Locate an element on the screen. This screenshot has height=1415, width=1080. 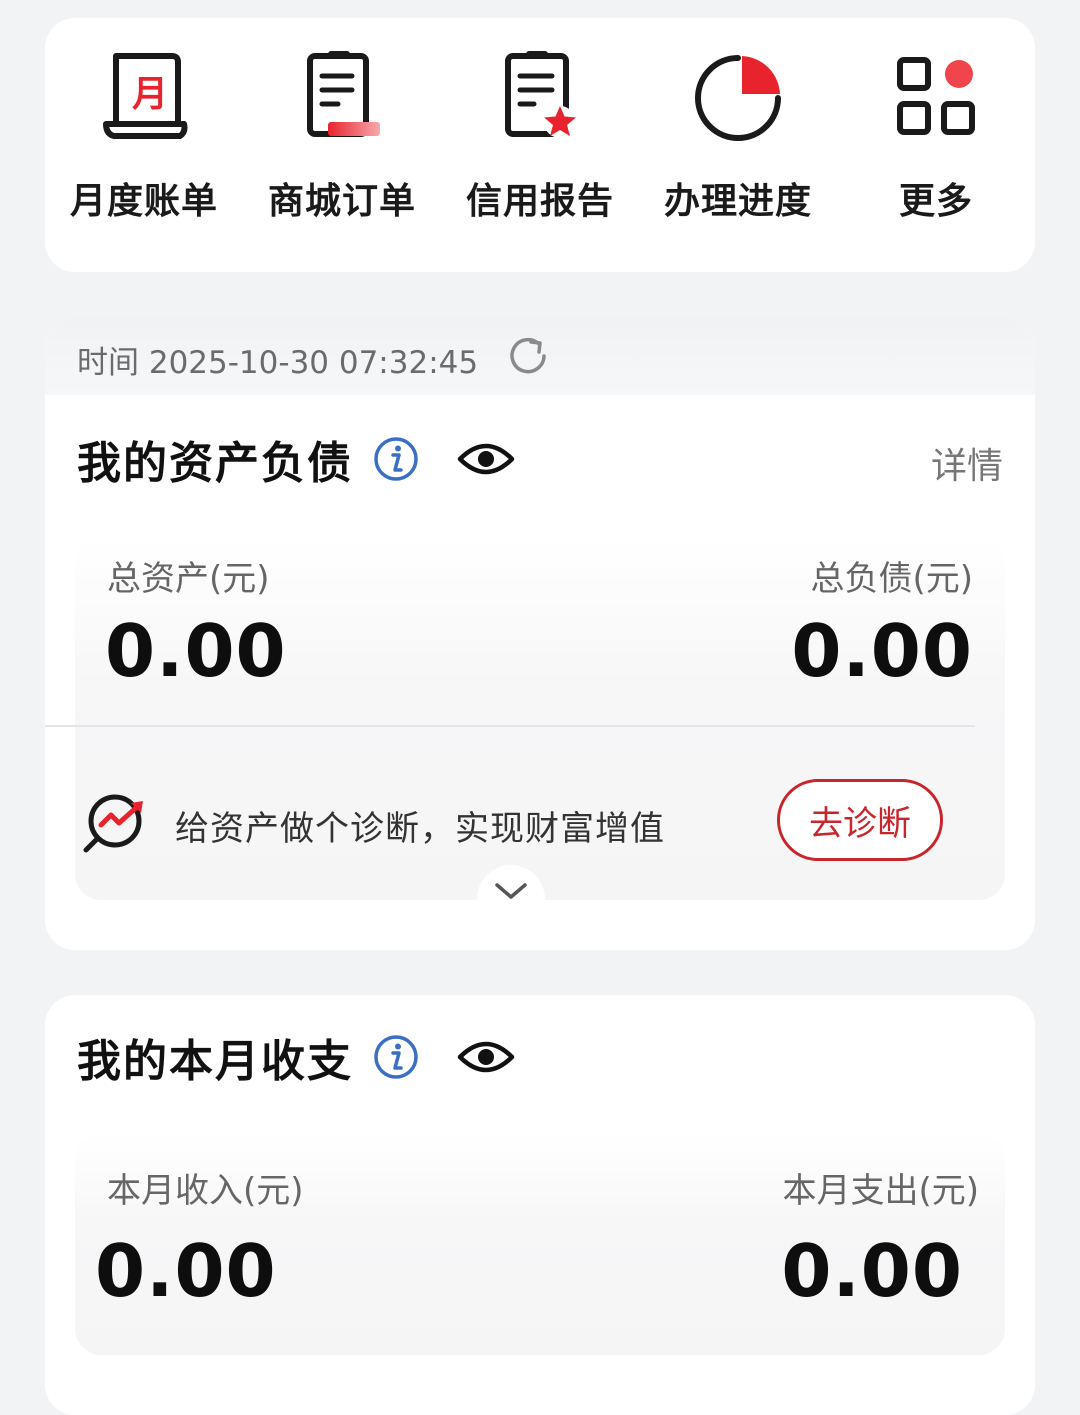
quick-action-label: 商城订单 is located at coordinates (341, 201).